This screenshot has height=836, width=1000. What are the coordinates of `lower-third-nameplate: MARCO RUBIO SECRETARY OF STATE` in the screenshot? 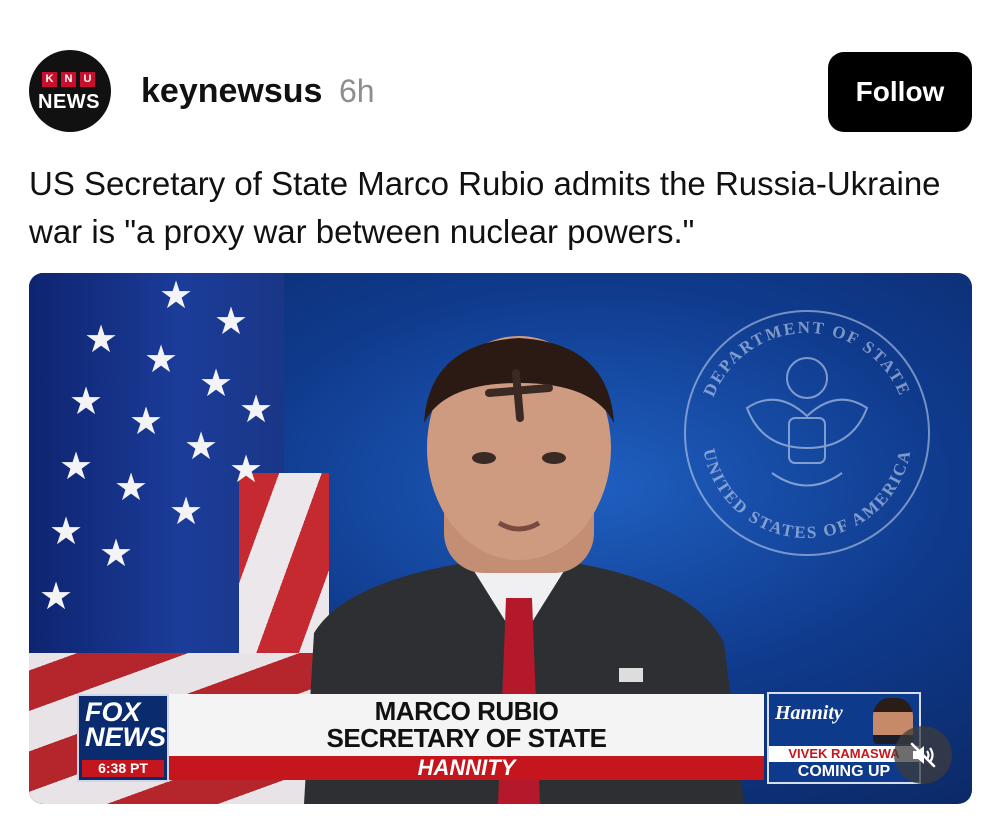 It's located at (466, 725).